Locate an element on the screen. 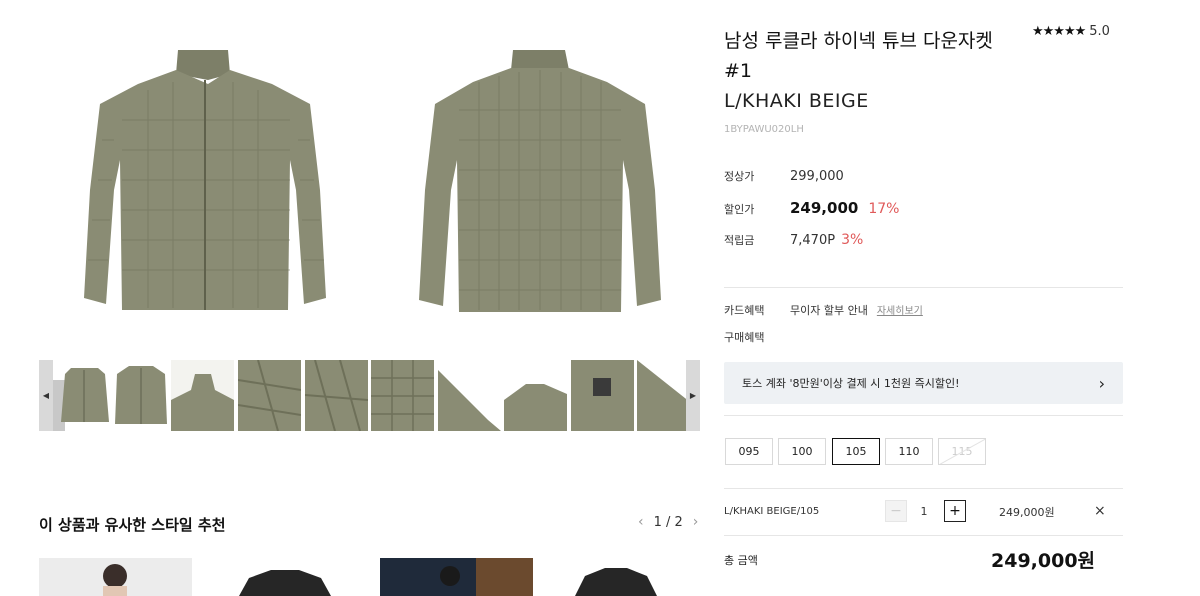 This screenshot has height=596, width=1200. card-benefit-row: 카드혜택 무이자 할부 안내 자세히보기 is located at coordinates (823, 310).